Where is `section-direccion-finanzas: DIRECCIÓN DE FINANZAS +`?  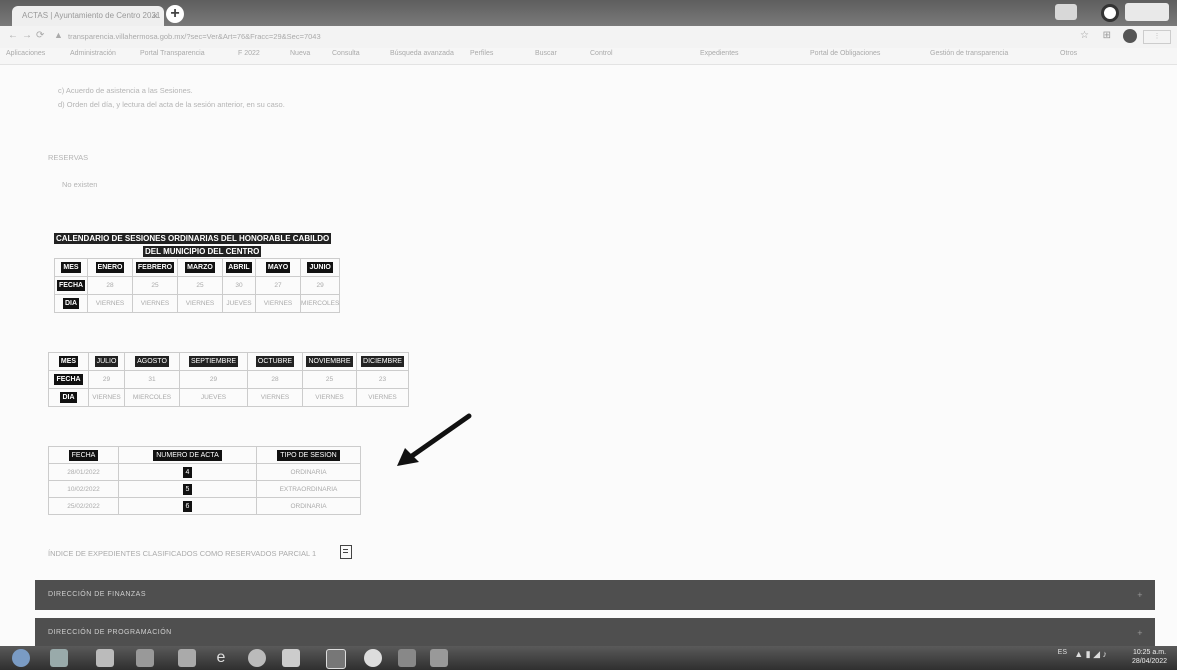
section-direccion-finanzas: DIRECCIÓN DE FINANZAS + is located at coordinates (595, 595).